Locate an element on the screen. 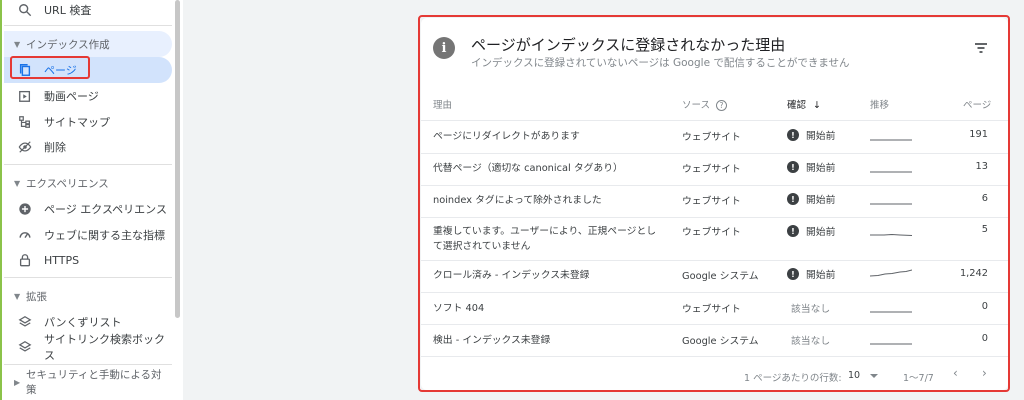 The width and height of the screenshot is (1024, 400). table-row: 検出 - インデックス未登録 Google システム 該当なし 0 is located at coordinates (714, 340).